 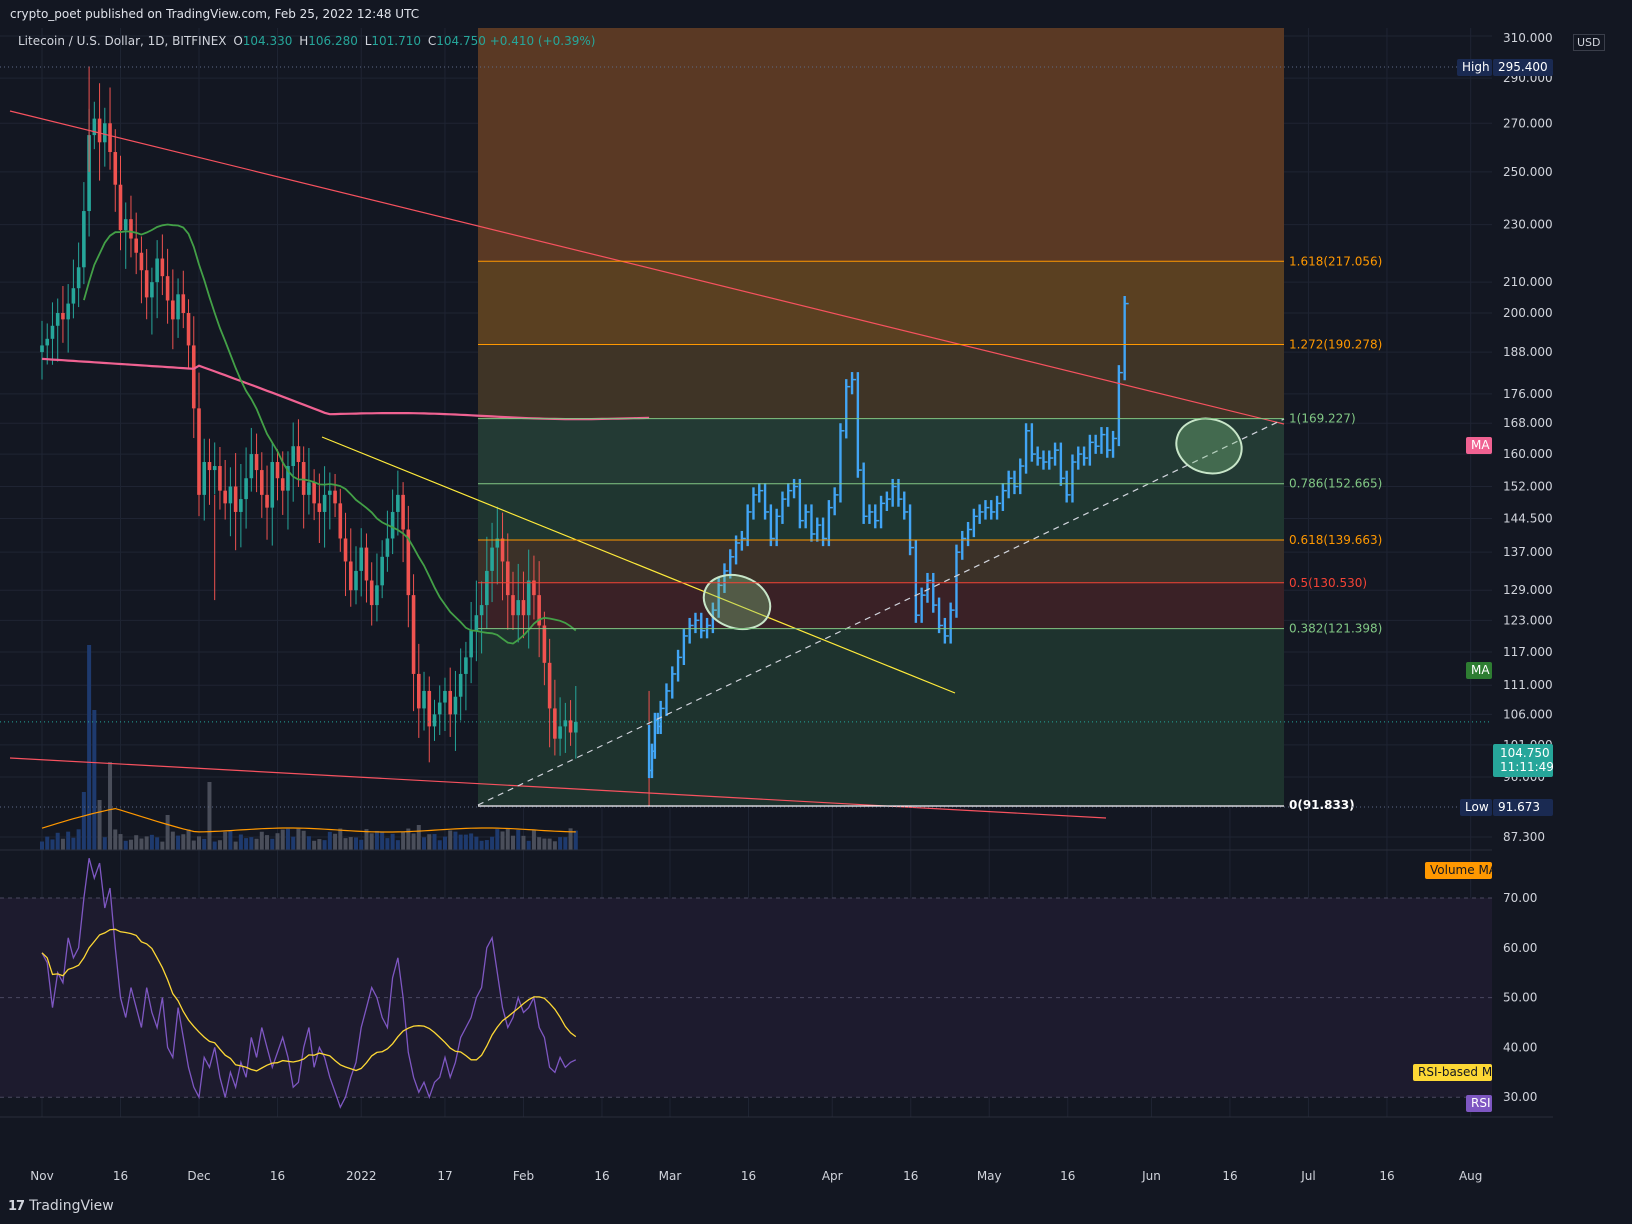 What do you see at coordinates (1328, 583) in the screenshot?
I see `fib-level-label: 0.5(130.530)` at bounding box center [1328, 583].